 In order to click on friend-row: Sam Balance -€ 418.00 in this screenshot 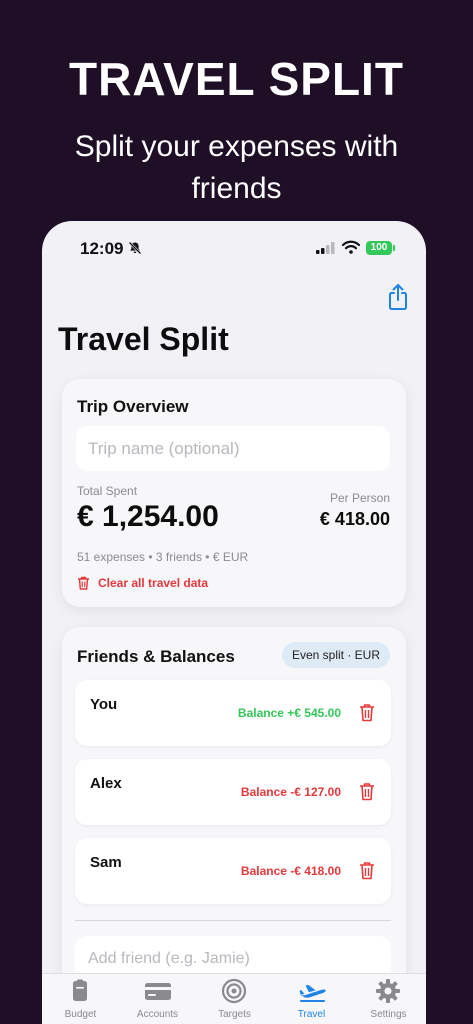, I will do `click(233, 871)`.